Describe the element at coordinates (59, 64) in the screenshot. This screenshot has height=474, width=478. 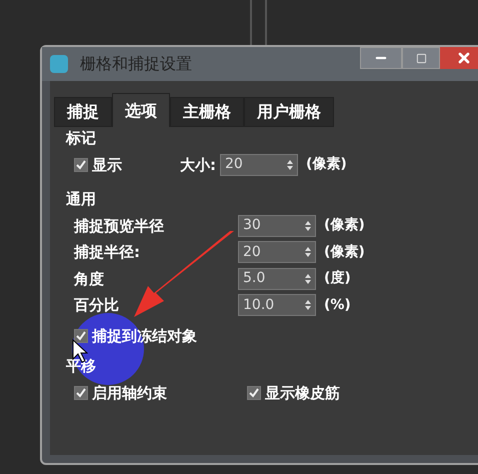
I see `app-icon` at that location.